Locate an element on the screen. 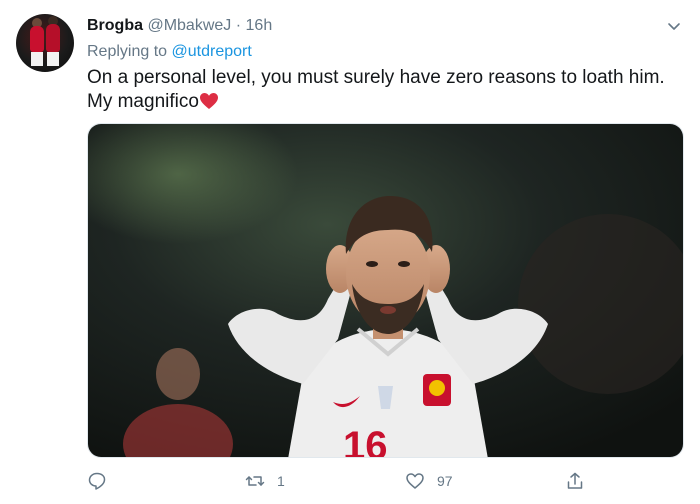  red-heart-icon is located at coordinates (208, 101).